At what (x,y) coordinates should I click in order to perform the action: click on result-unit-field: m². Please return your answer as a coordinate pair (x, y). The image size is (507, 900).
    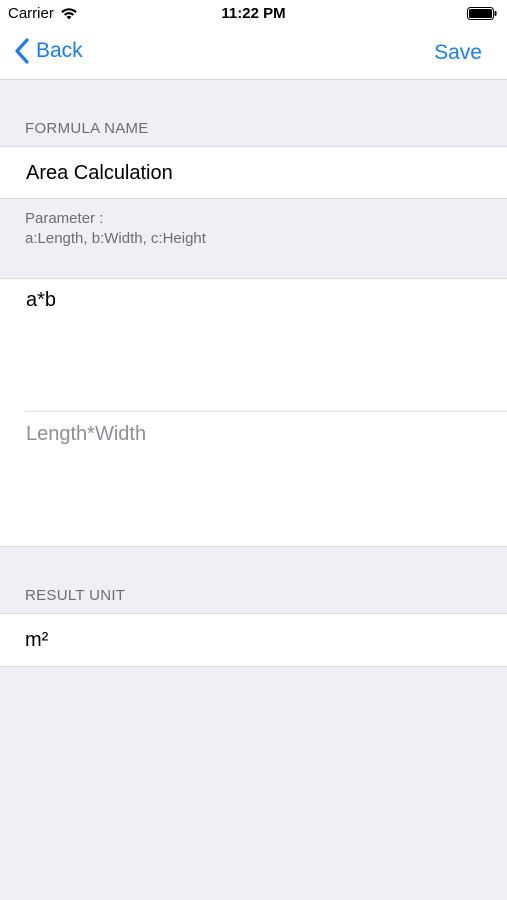
    Looking at the image, I should click on (36, 640).